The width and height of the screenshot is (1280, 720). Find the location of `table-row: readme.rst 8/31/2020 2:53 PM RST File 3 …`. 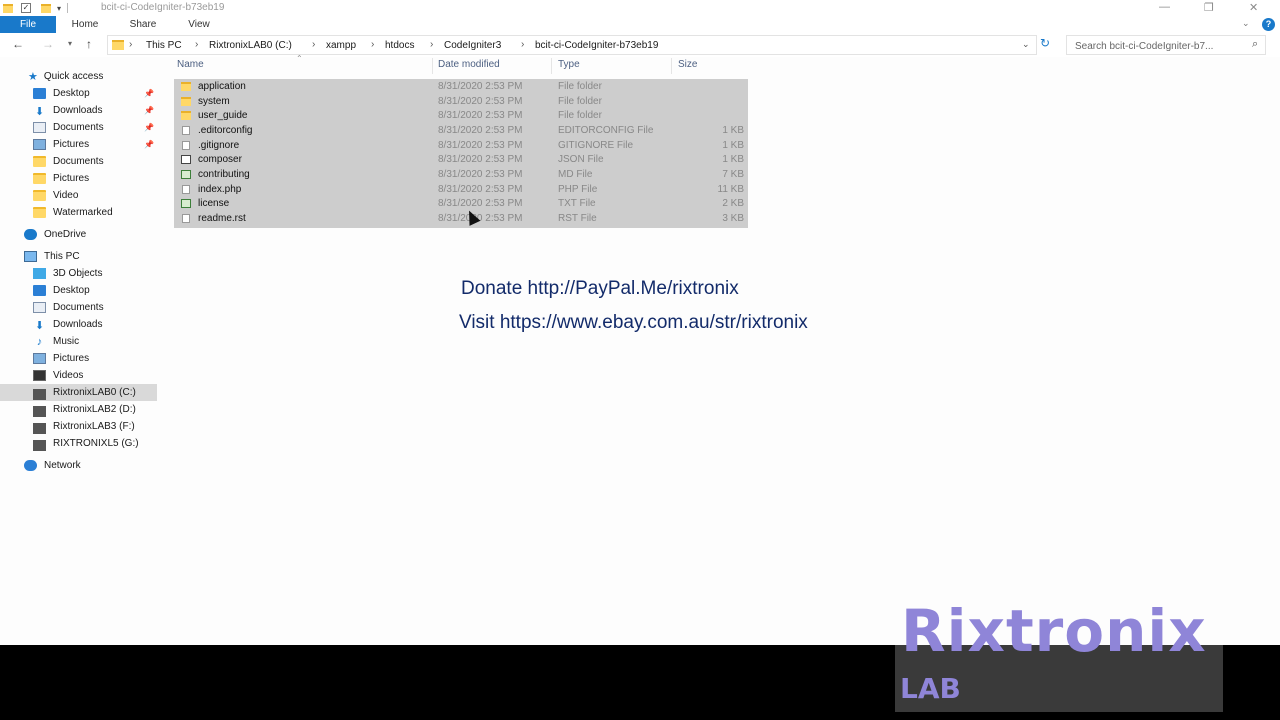

table-row: readme.rst 8/31/2020 2:53 PM RST File 3 … is located at coordinates (461, 218).